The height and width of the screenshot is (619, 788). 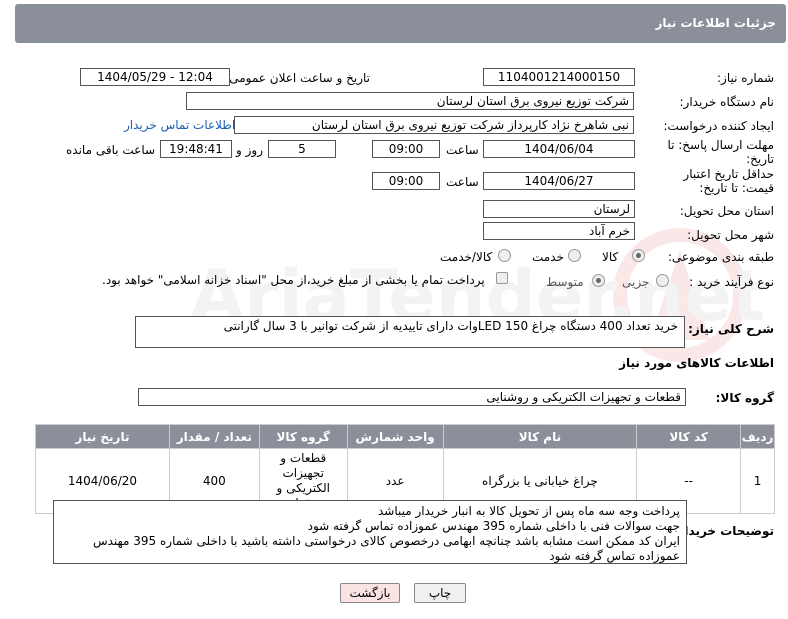 I want to click on col-code: کد کالا, so click(x=689, y=436).